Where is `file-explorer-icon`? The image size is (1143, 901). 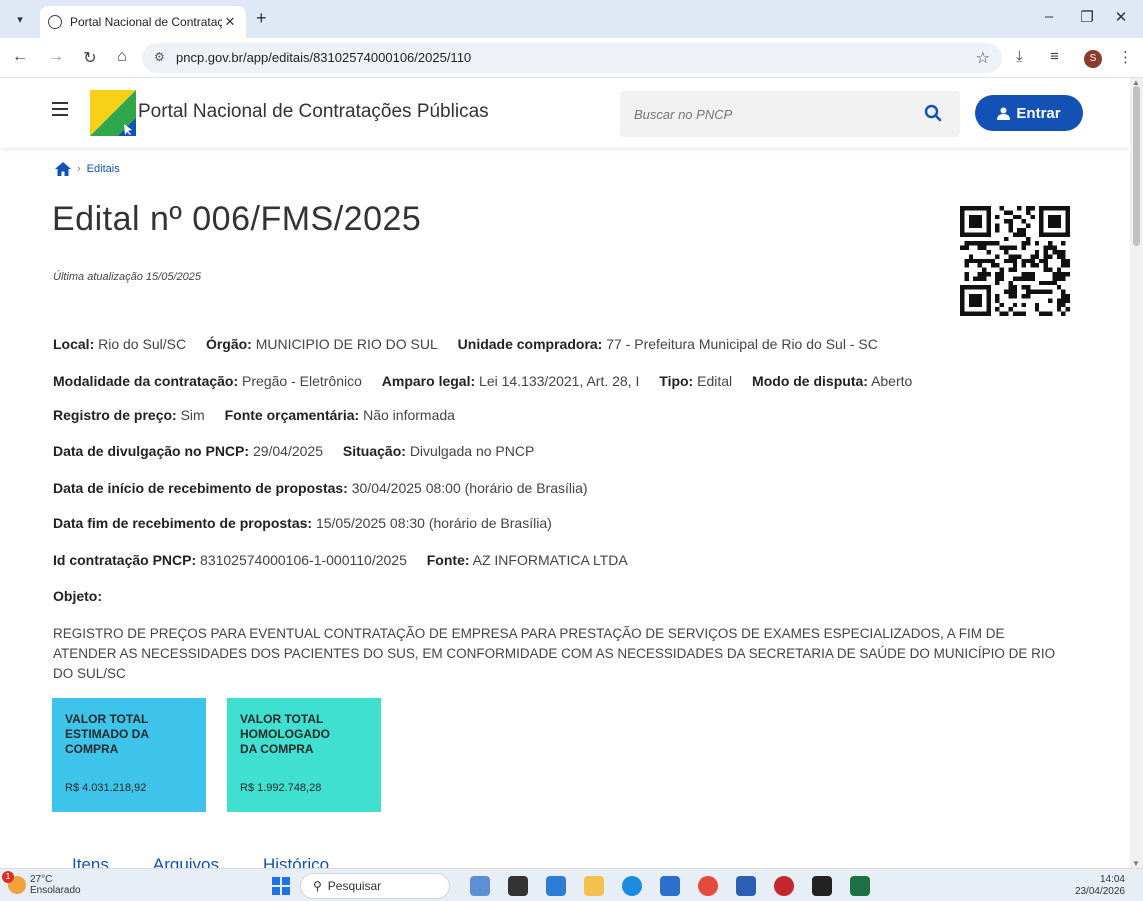 file-explorer-icon is located at coordinates (594, 886).